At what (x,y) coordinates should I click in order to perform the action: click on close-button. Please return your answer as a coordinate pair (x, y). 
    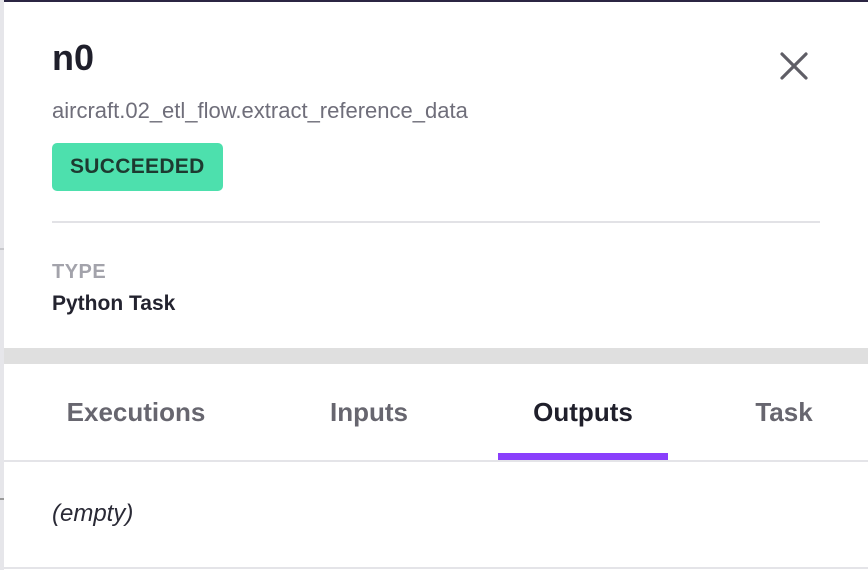
    Looking at the image, I should click on (794, 66).